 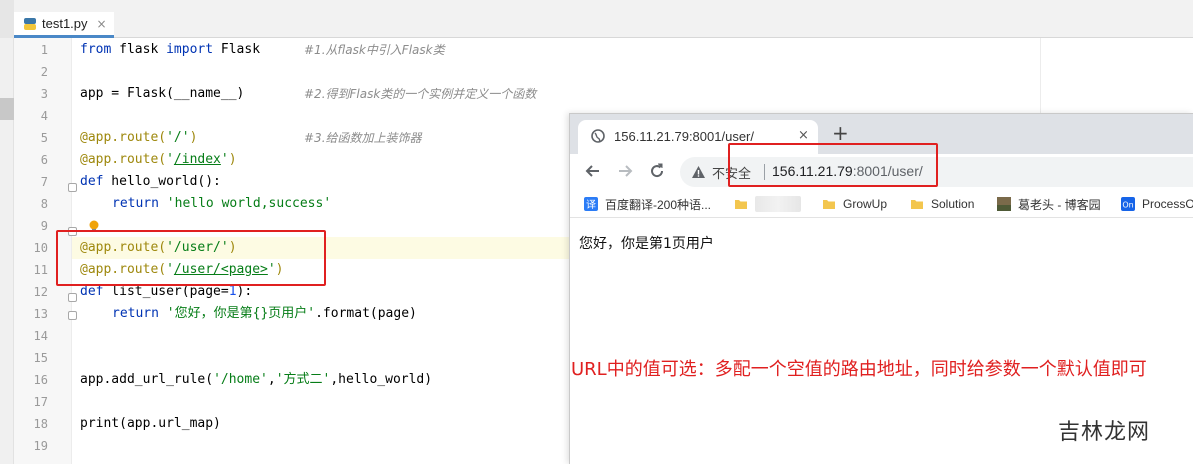 I want to click on line-number: 6, so click(x=44, y=160).